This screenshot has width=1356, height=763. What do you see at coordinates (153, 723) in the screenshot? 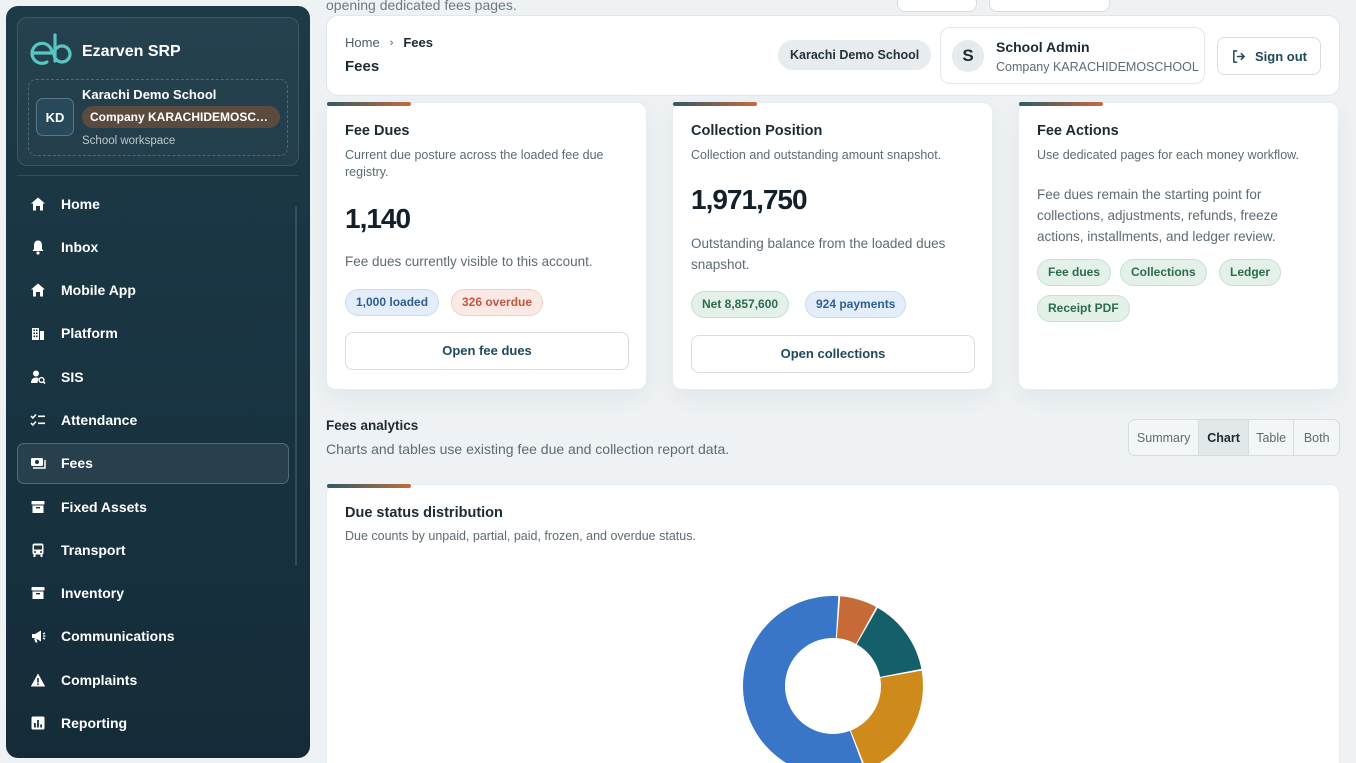
I see `sidebar-item-reporting: Reporting` at bounding box center [153, 723].